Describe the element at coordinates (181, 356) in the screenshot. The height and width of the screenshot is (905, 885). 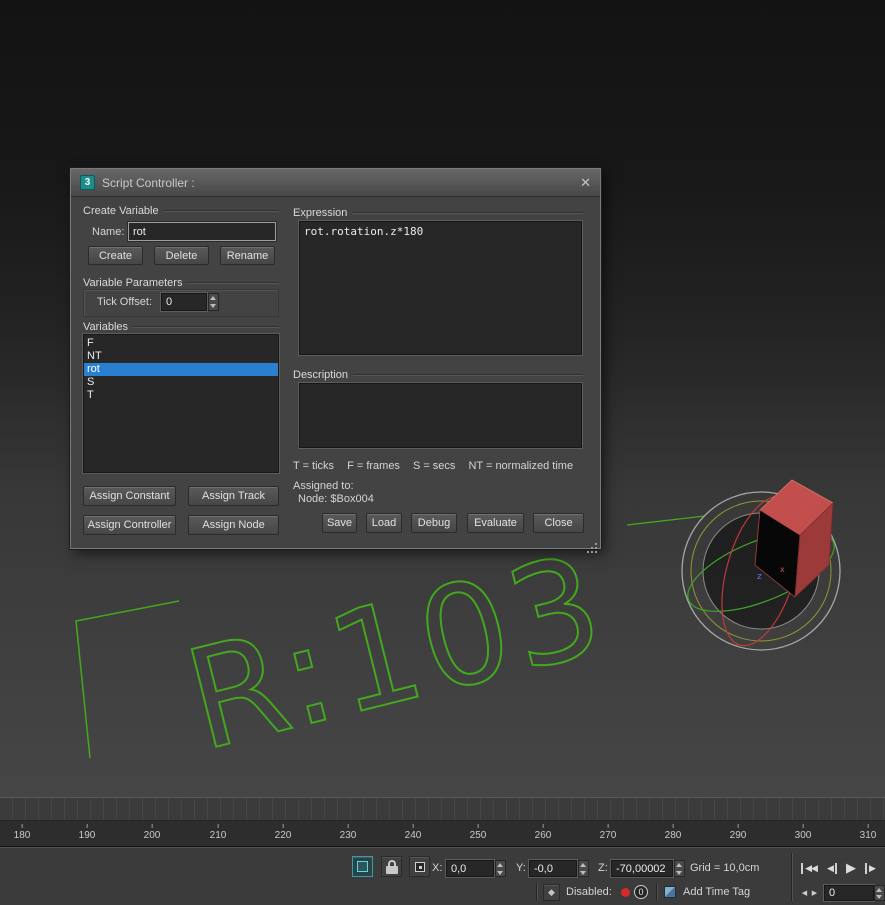
I see `variable-item: NT` at that location.